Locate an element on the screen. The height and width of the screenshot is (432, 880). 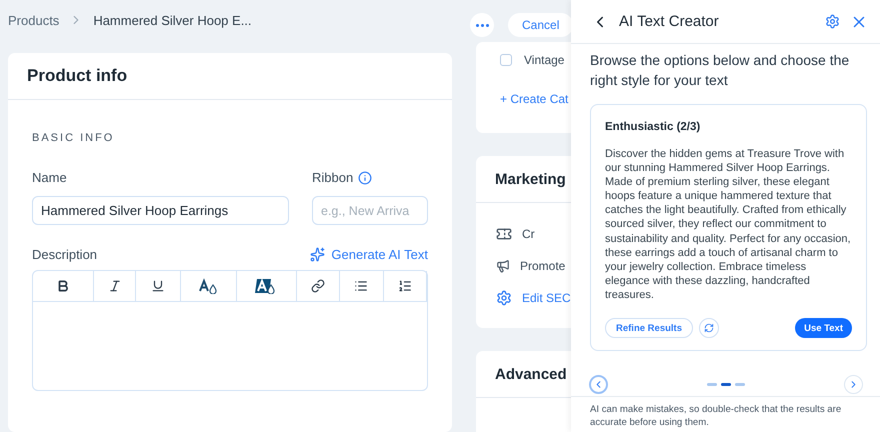
info-icon is located at coordinates (365, 177).